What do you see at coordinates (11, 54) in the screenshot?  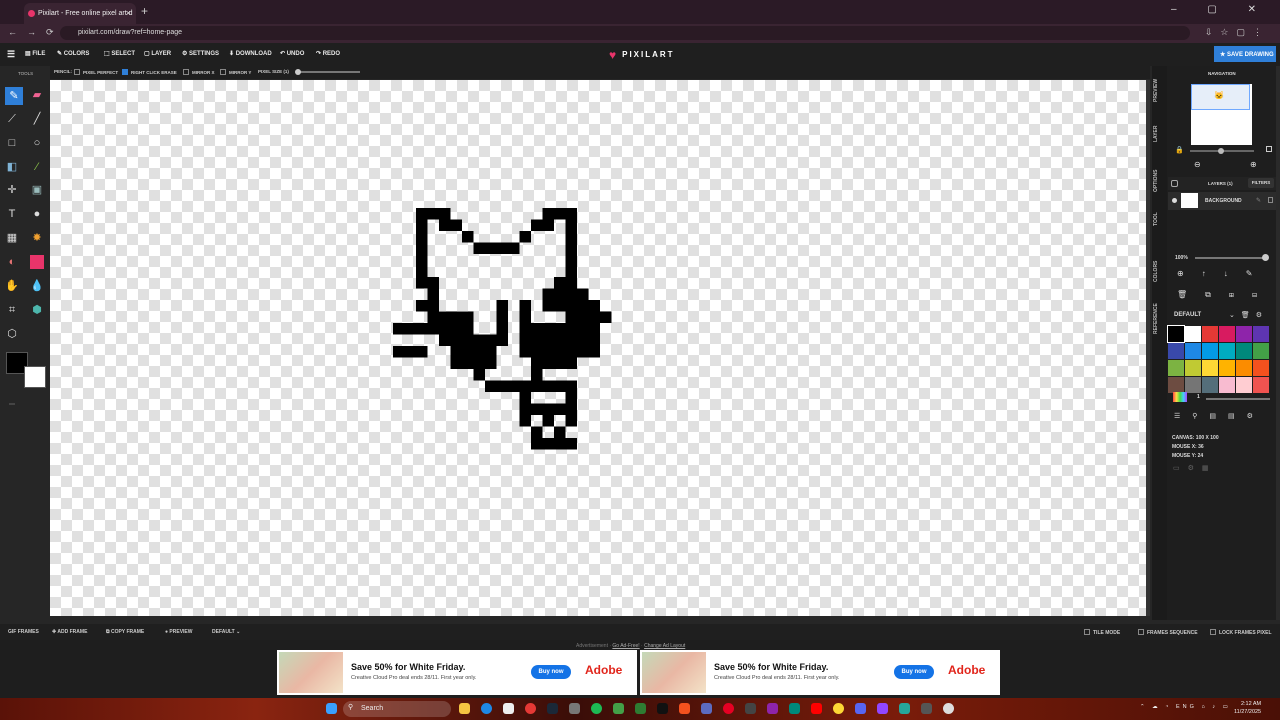 I see `hamburger-menu-icon: ☰` at bounding box center [11, 54].